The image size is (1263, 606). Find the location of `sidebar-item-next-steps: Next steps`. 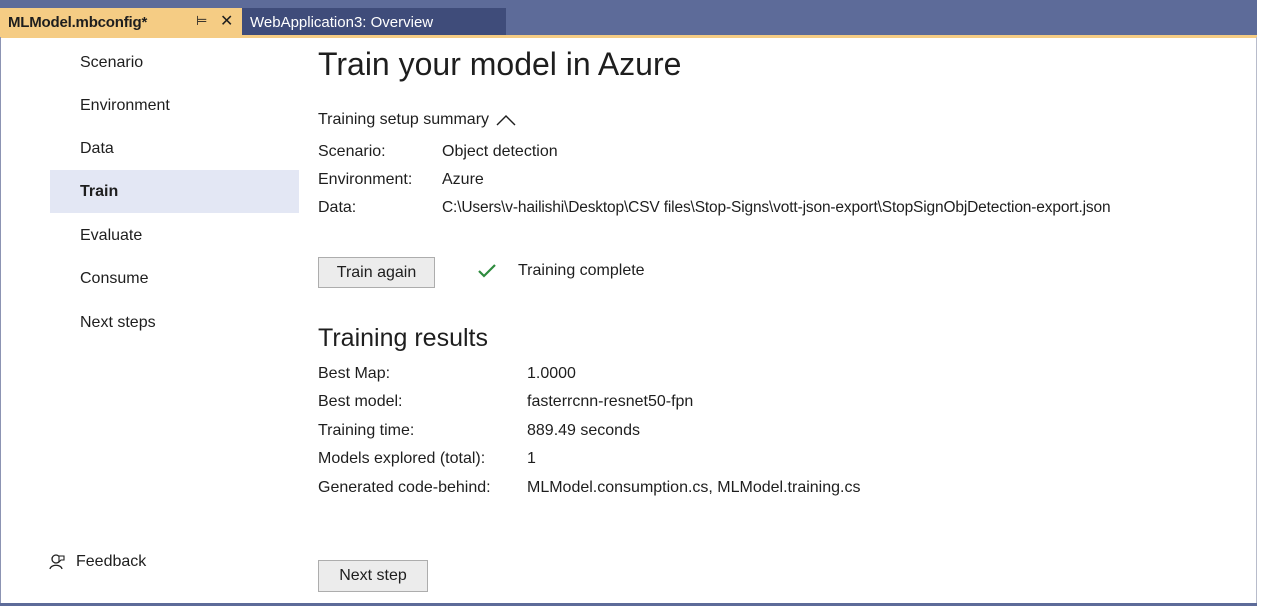

sidebar-item-next-steps: Next steps is located at coordinates (174, 322).